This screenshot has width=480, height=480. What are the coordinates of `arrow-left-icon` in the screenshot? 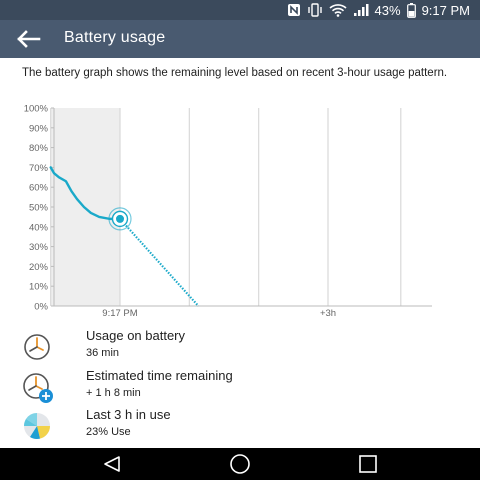 It's located at (28, 39).